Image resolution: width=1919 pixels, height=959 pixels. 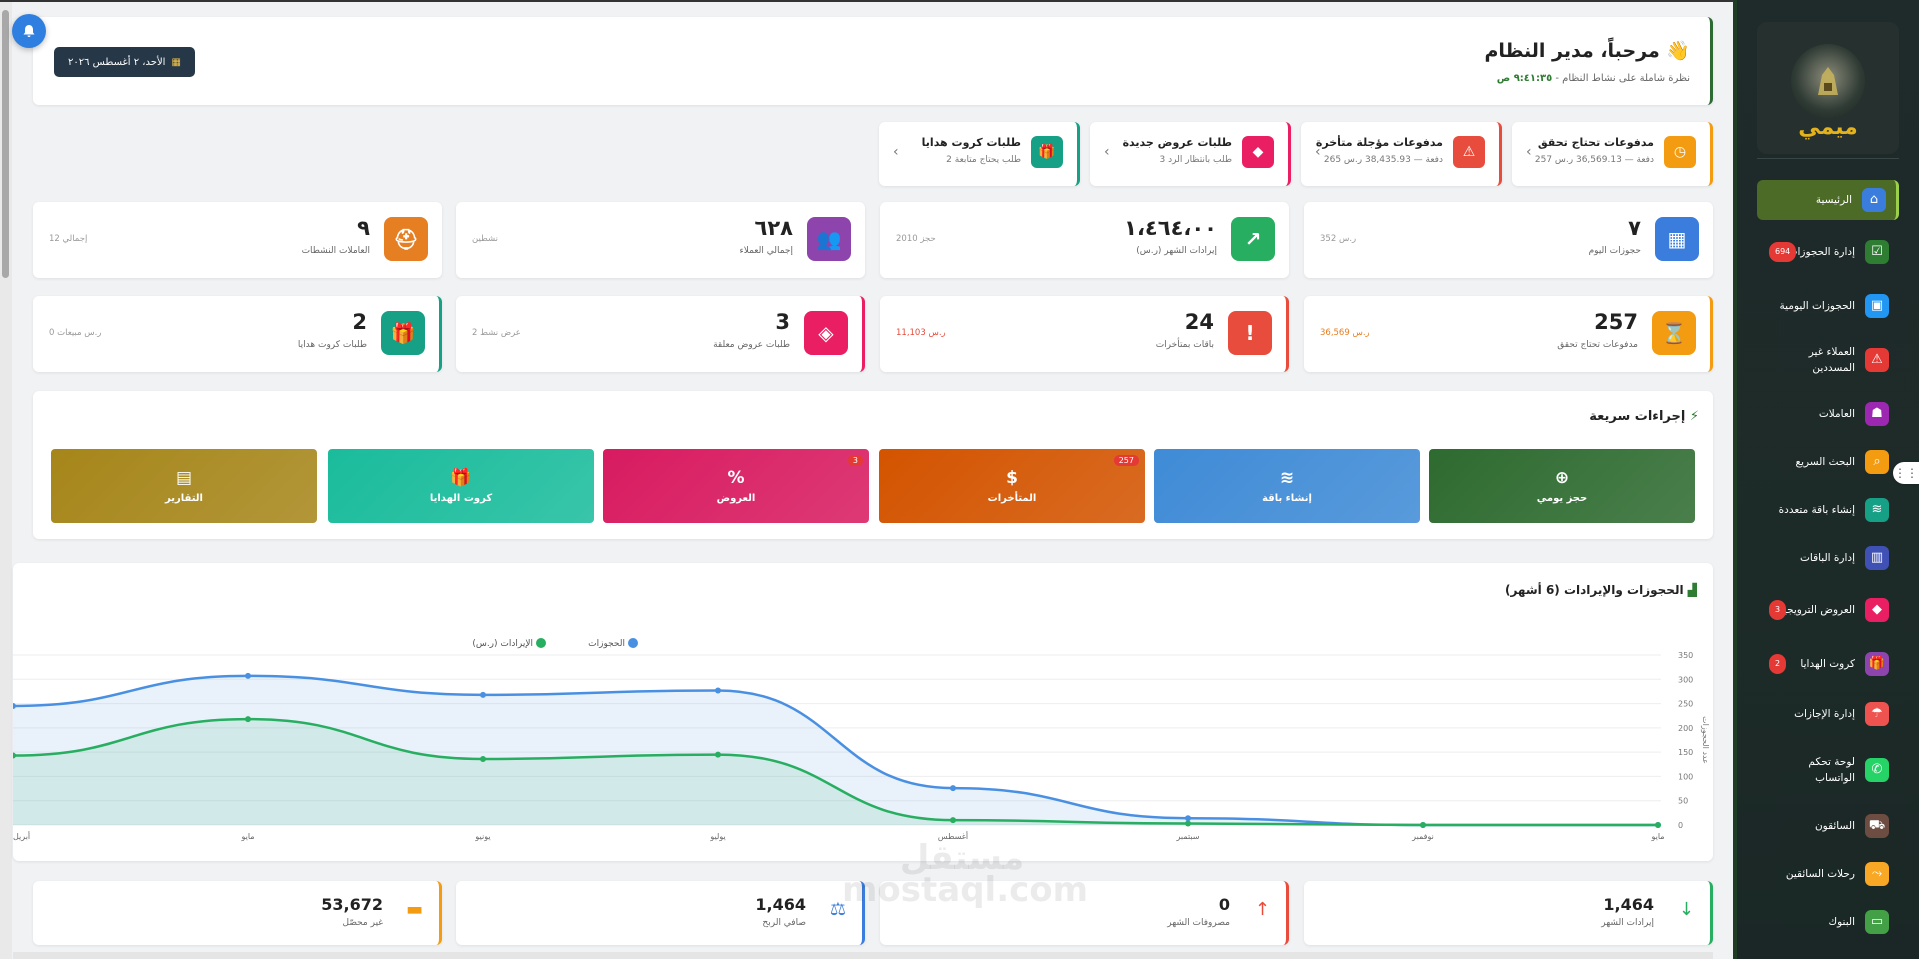 What do you see at coordinates (117, 62) in the screenshot?
I see `date-label: الأحد، ٢ أغسطس ٢٠٢٦` at bounding box center [117, 62].